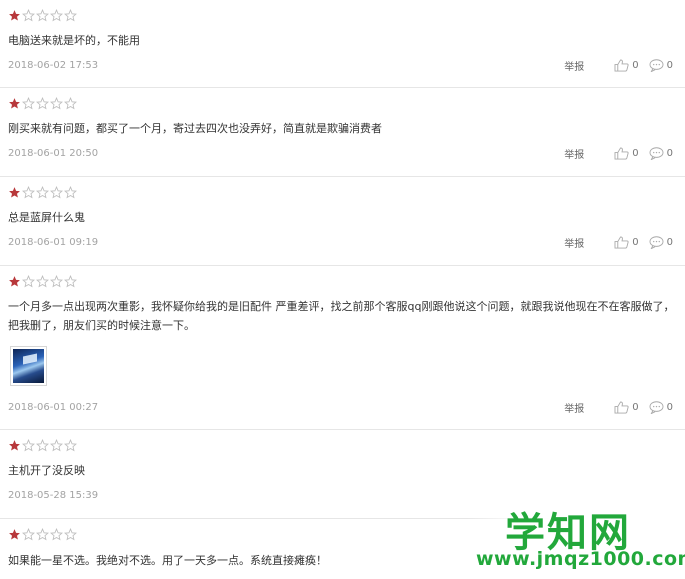  What do you see at coordinates (53, 65) in the screenshot?
I see `review-date: 2018-06-02 17:53` at bounding box center [53, 65].